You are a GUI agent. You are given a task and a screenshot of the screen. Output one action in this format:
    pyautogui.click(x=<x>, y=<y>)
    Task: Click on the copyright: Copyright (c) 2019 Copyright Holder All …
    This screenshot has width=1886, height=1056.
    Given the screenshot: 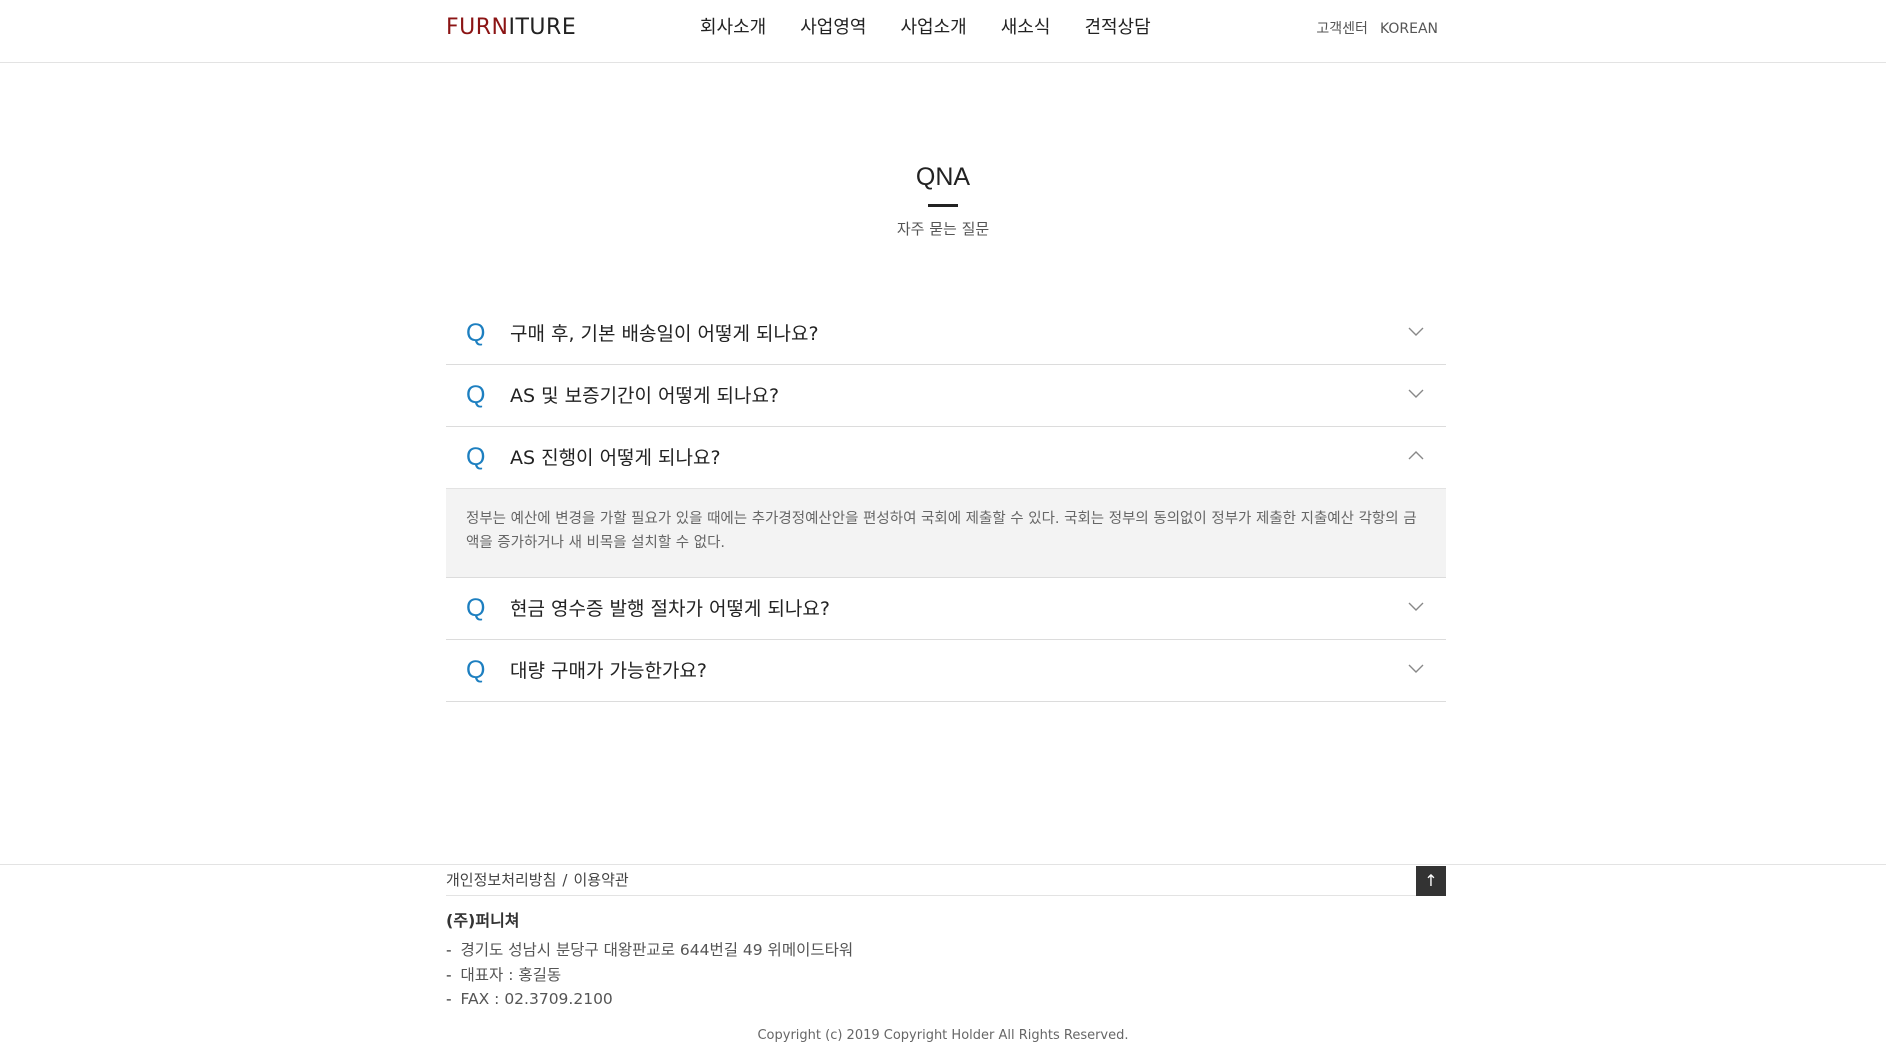 What is the action you would take?
    pyautogui.click(x=943, y=1035)
    